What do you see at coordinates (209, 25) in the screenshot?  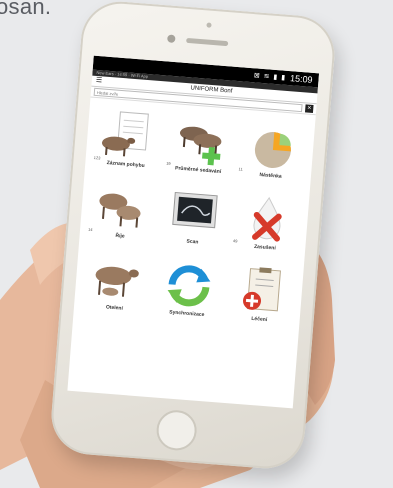 I see `proximity-sensor` at bounding box center [209, 25].